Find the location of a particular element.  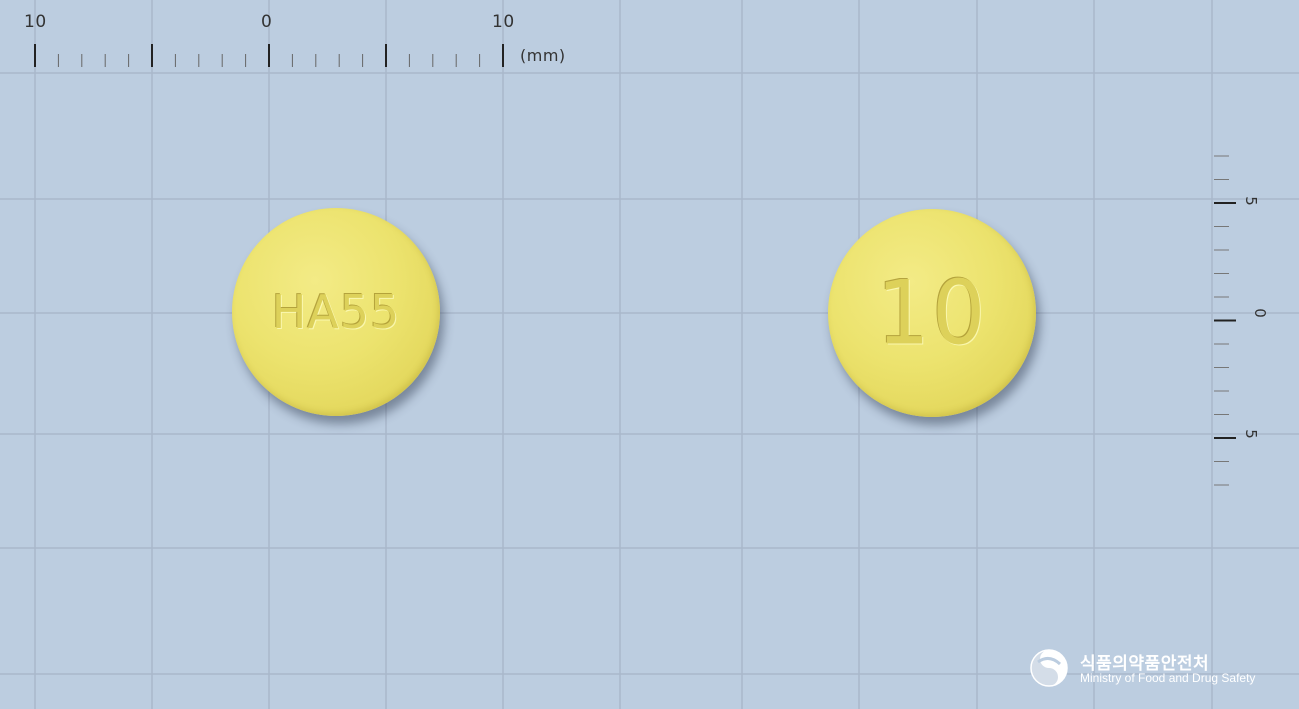

pill-back-imprint: 10 is located at coordinates (932, 313).